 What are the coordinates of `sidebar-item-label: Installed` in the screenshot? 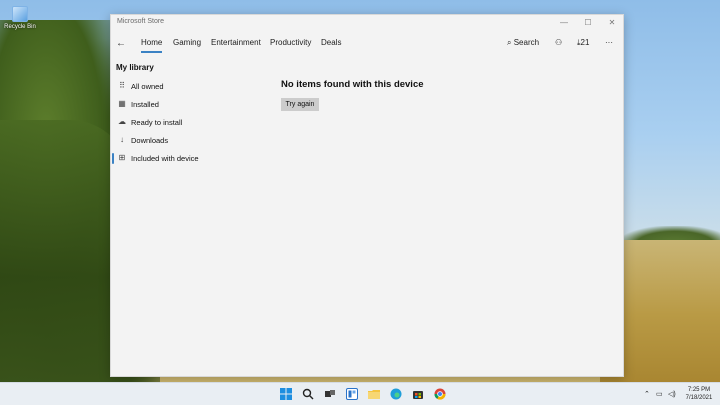 It's located at (145, 104).